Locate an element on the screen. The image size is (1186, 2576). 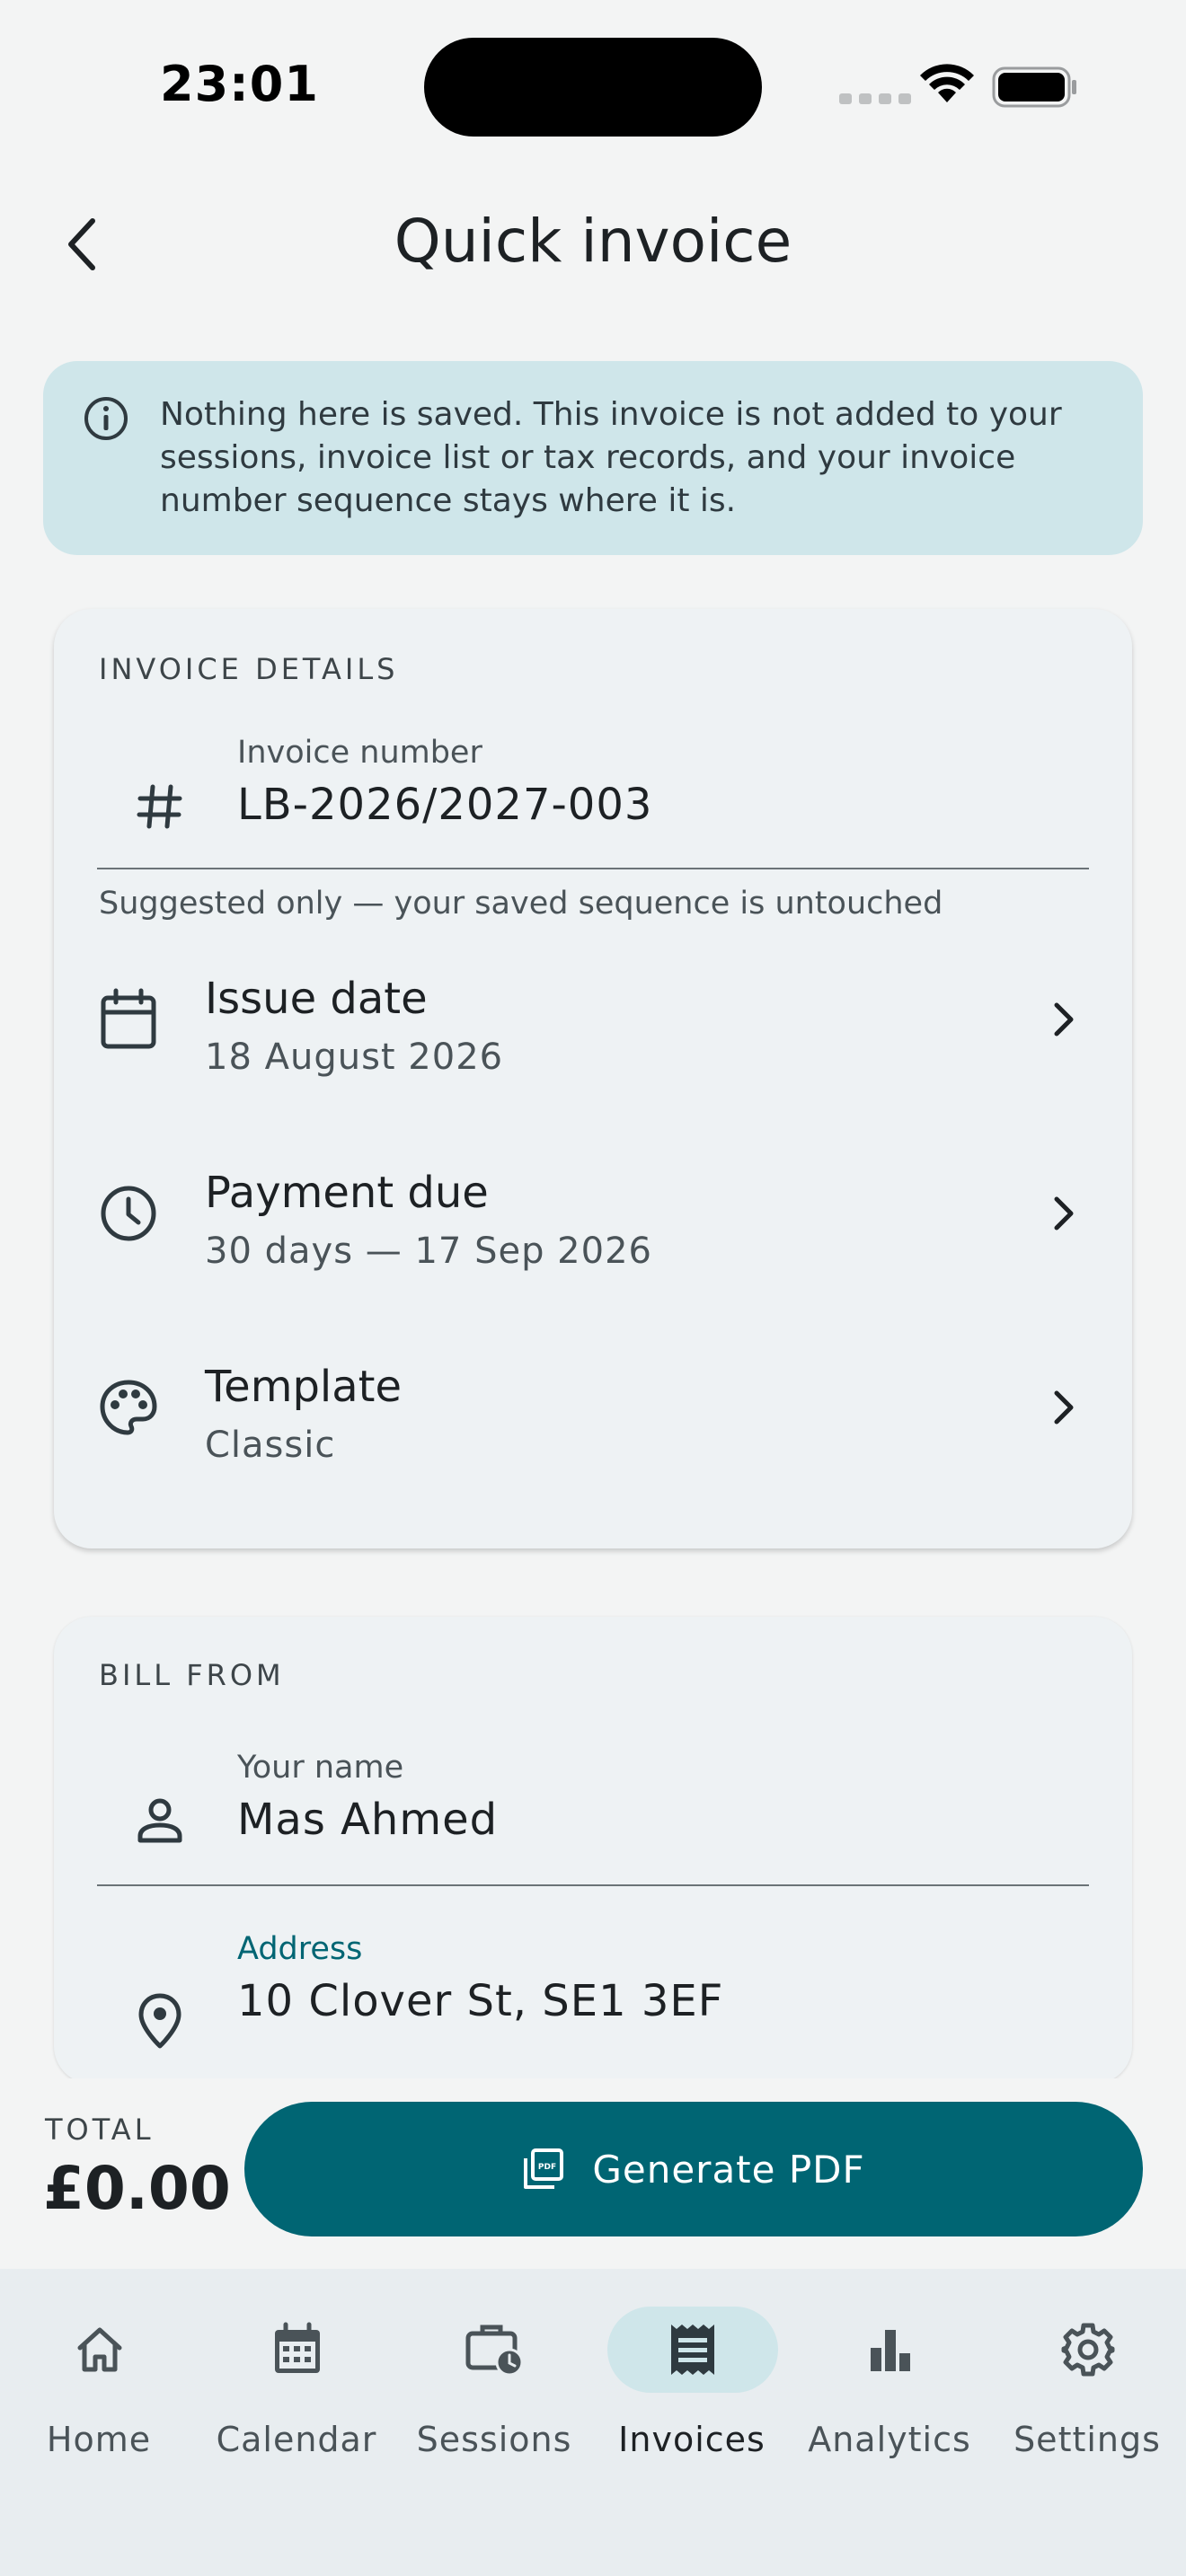
address-value: 10 Clover St, SE1 3EF is located at coordinates (480, 2001).